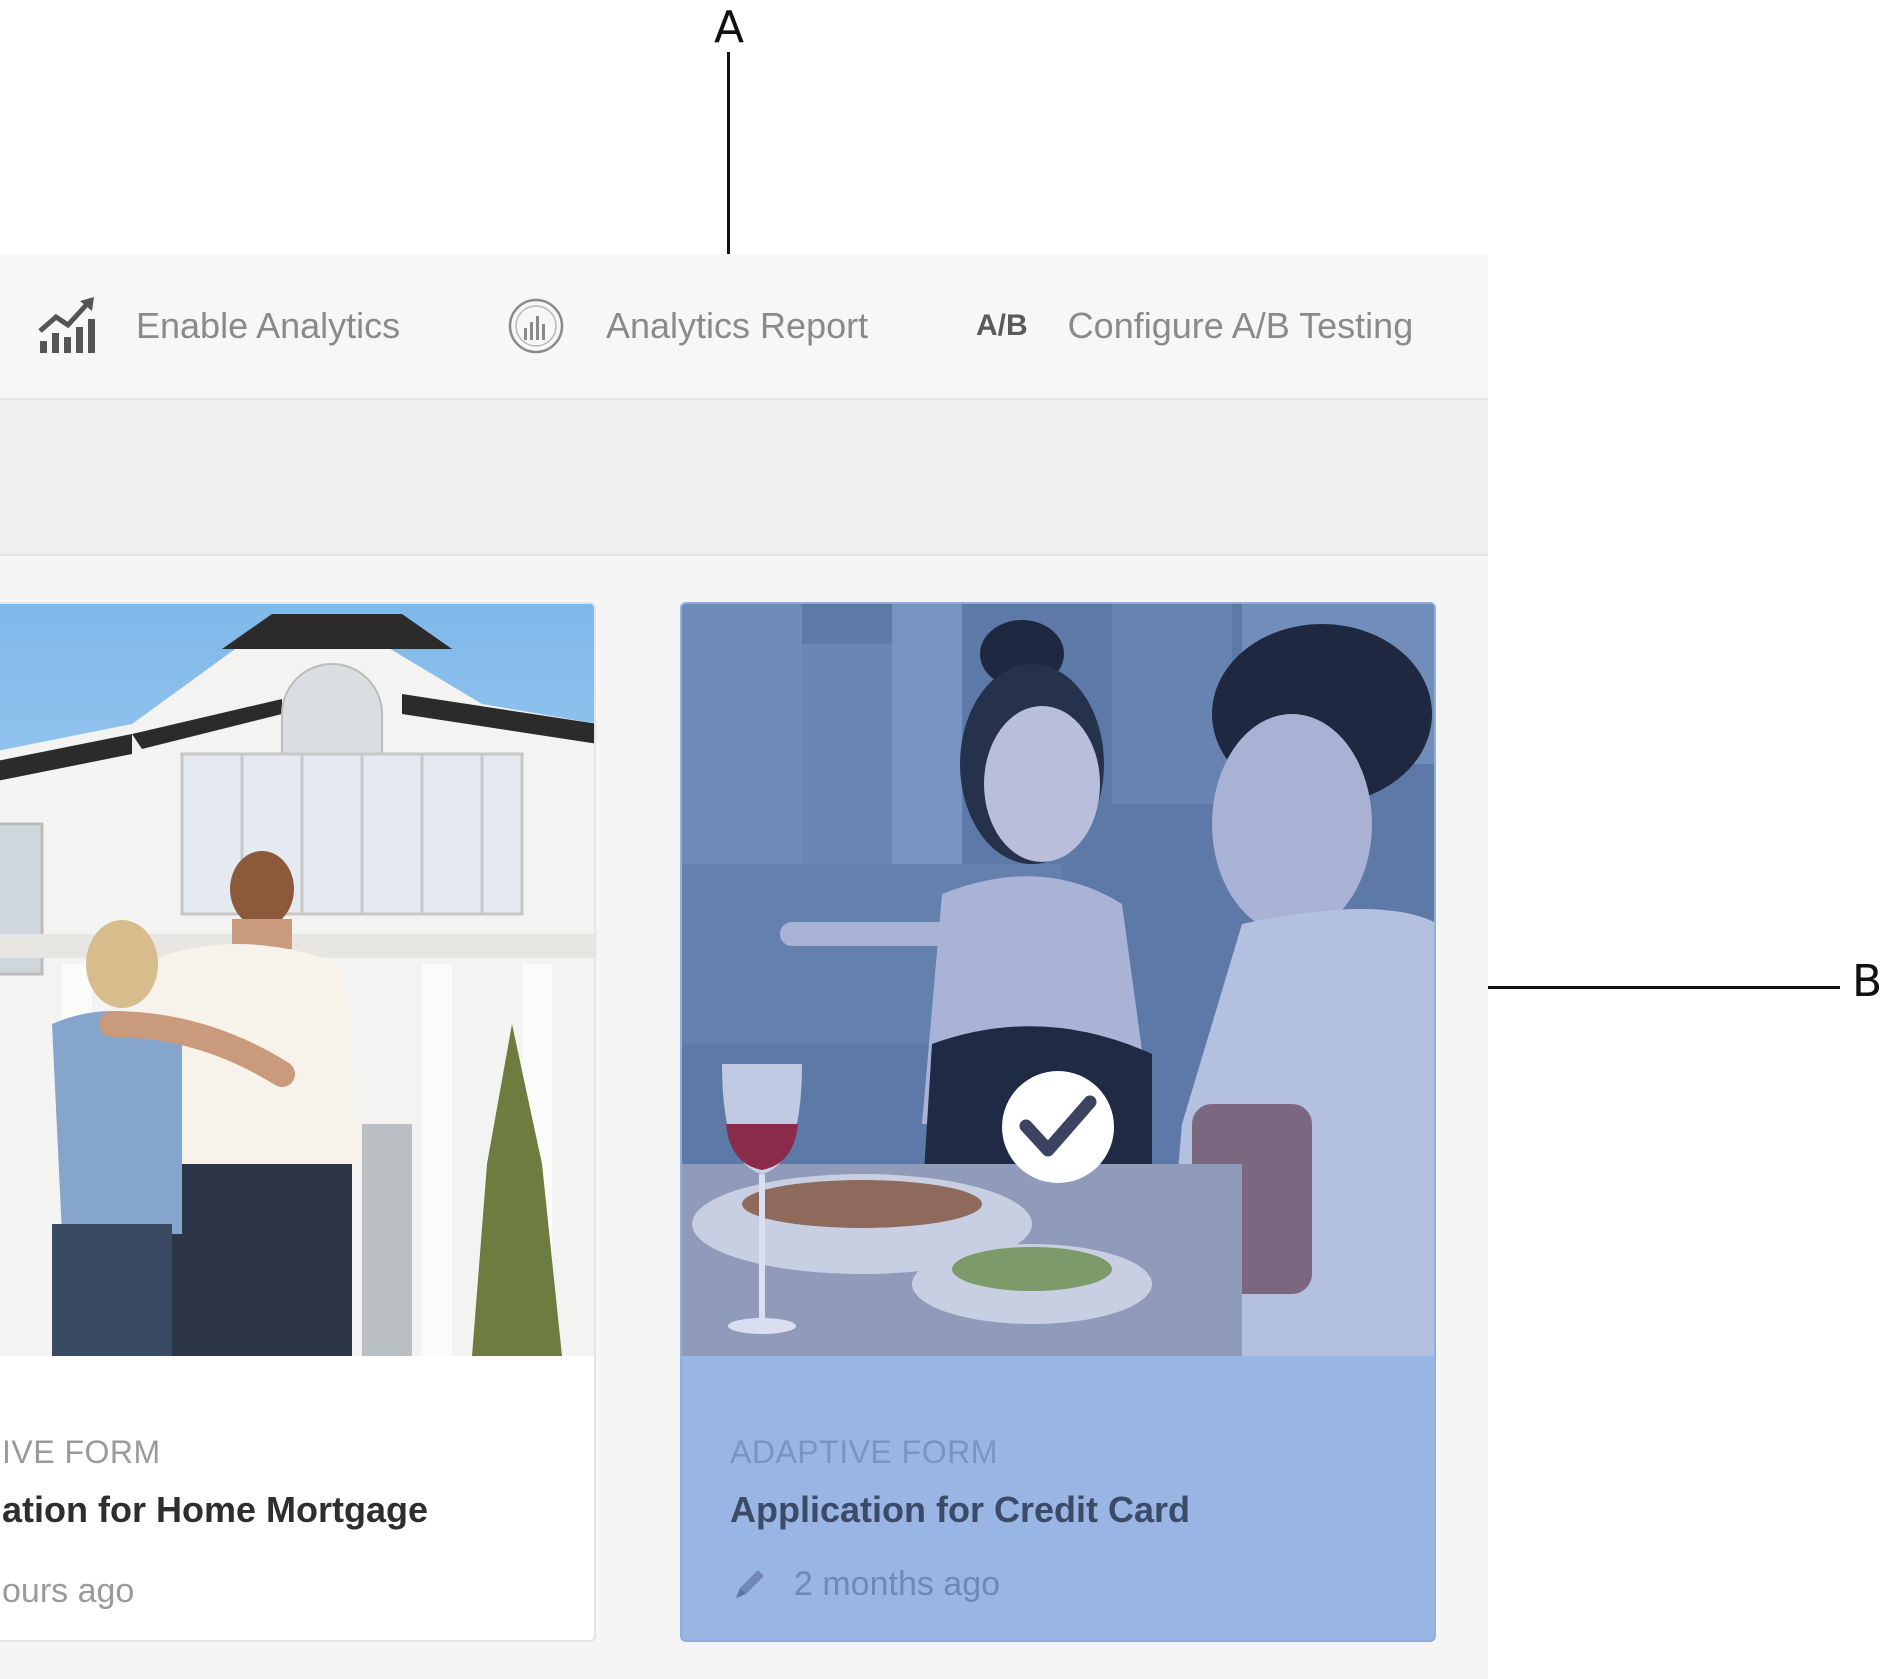 This screenshot has width=1880, height=1679. What do you see at coordinates (737, 325) in the screenshot?
I see `analytics-report-label: Analytics Report` at bounding box center [737, 325].